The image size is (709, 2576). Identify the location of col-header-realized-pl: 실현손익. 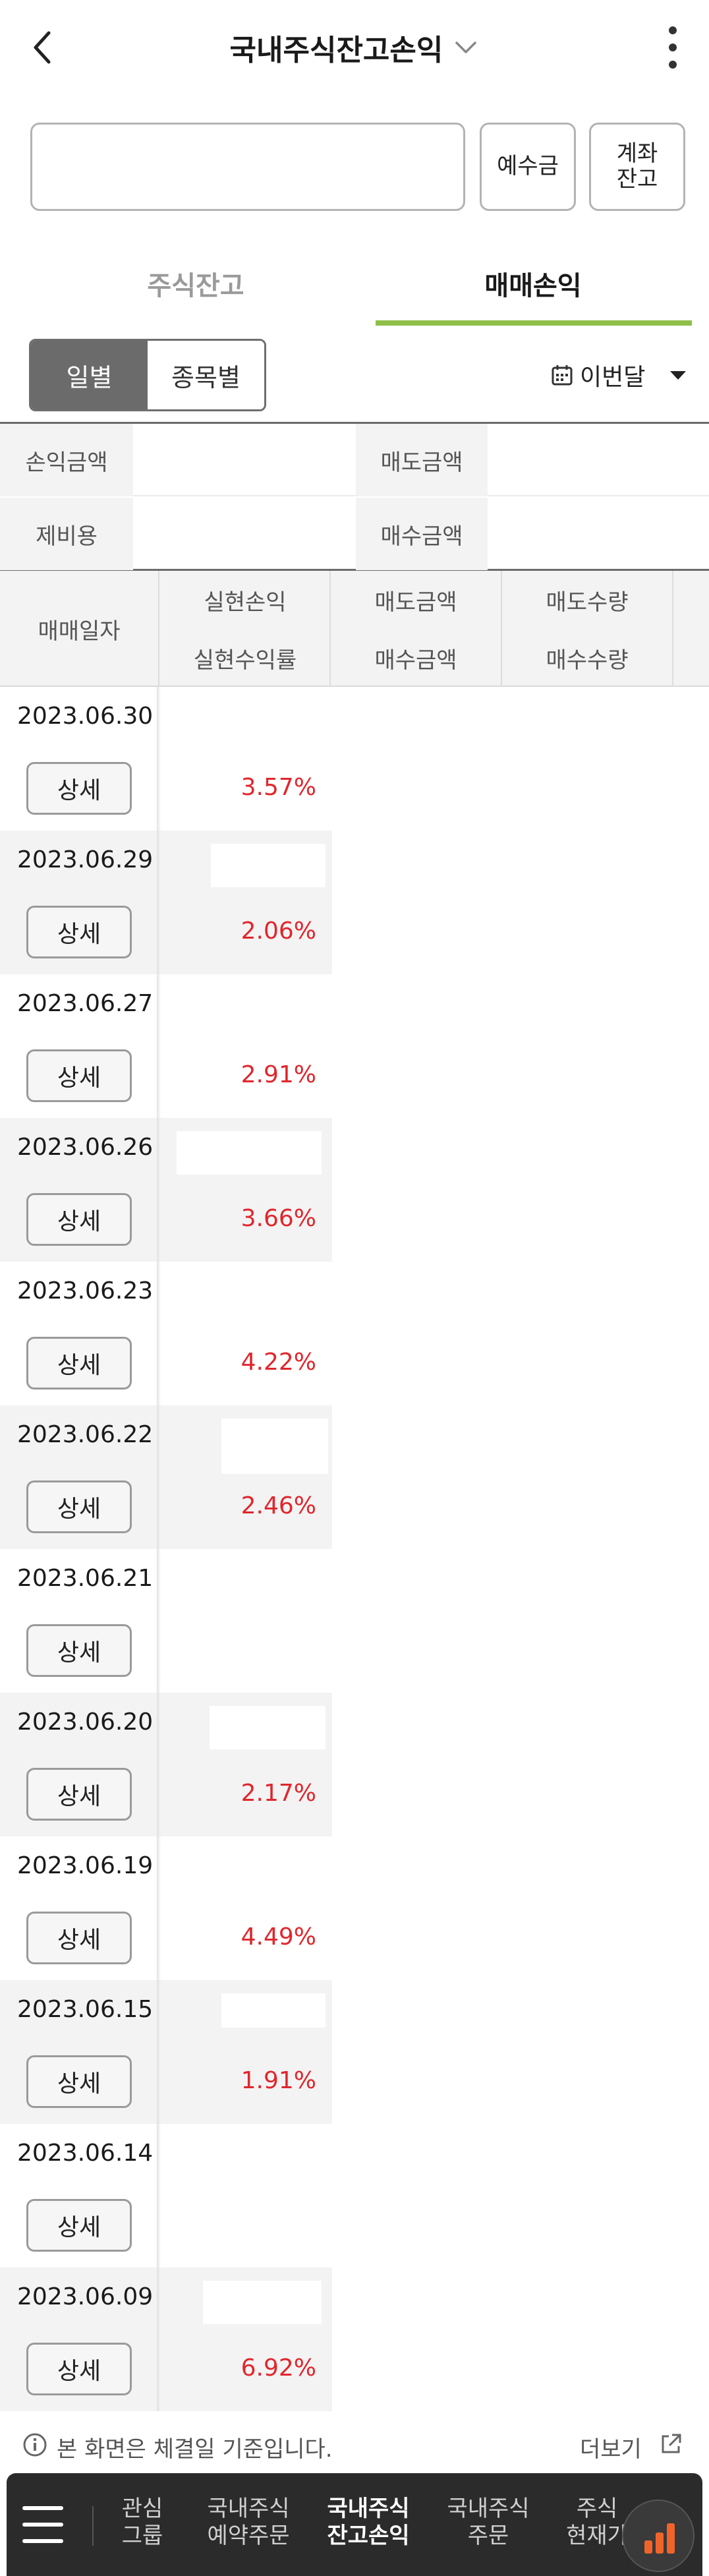
(246, 602).